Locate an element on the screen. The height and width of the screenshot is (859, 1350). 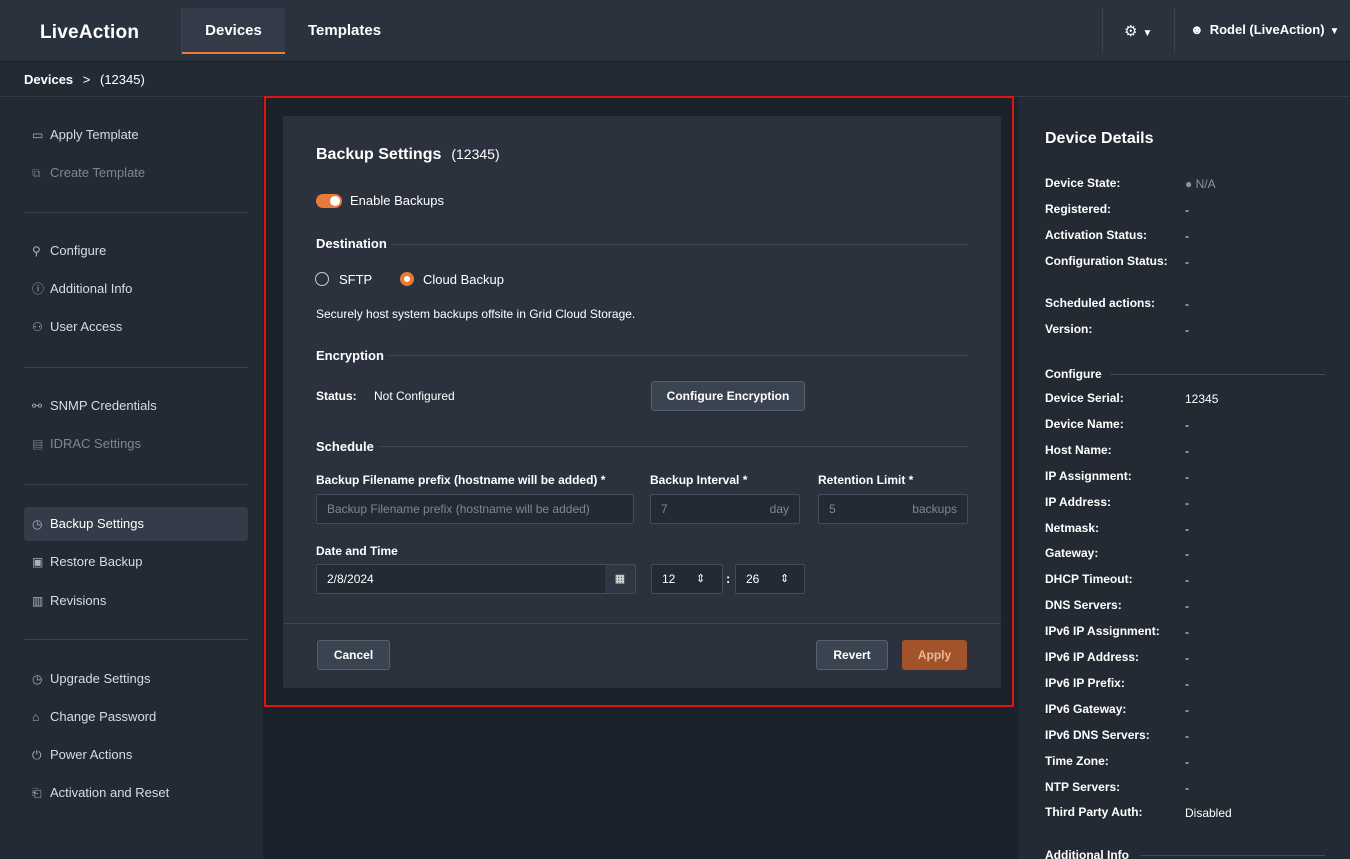
sidebar-item-label: Restore Backup is located at coordinates (96, 561).